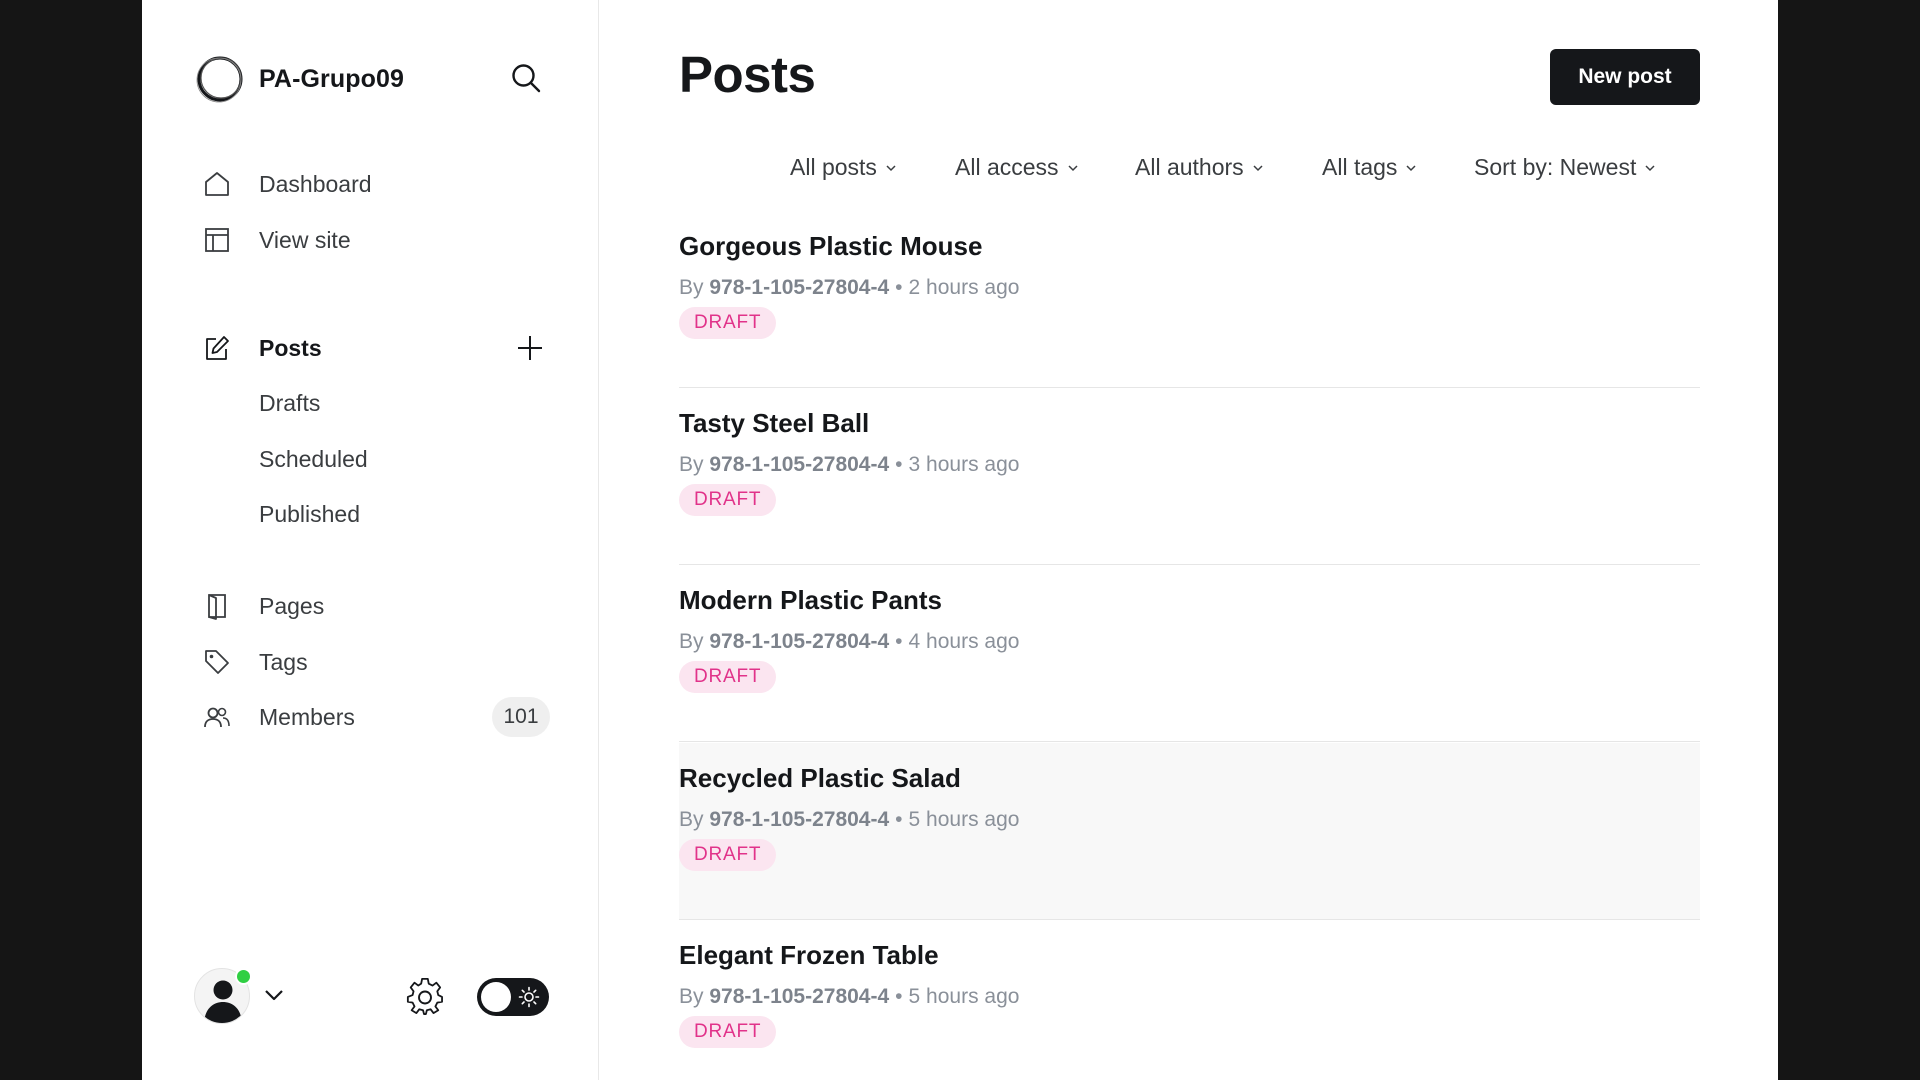 The height and width of the screenshot is (1080, 1920). Describe the element at coordinates (223, 997) in the screenshot. I see `user-menu` at that location.